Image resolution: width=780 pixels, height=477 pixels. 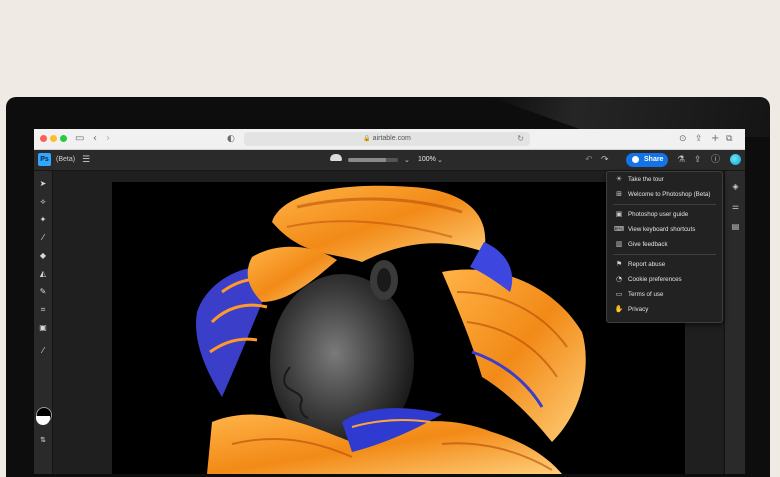 I want to click on zoom-level: 100%, so click(x=427, y=160).